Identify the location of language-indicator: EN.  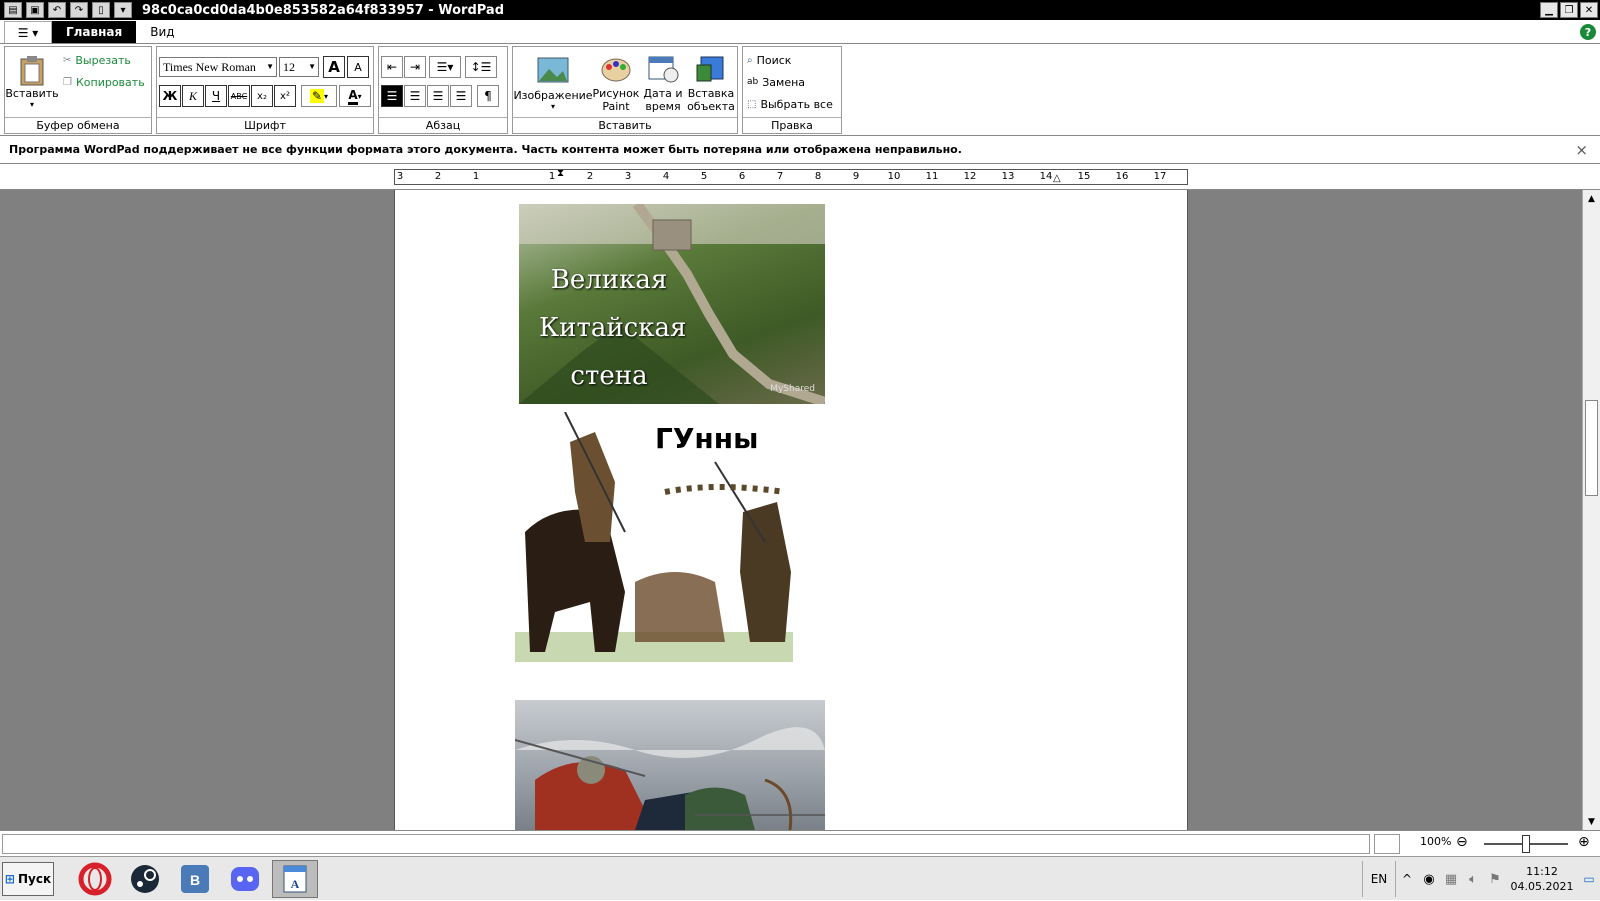
(1379, 879).